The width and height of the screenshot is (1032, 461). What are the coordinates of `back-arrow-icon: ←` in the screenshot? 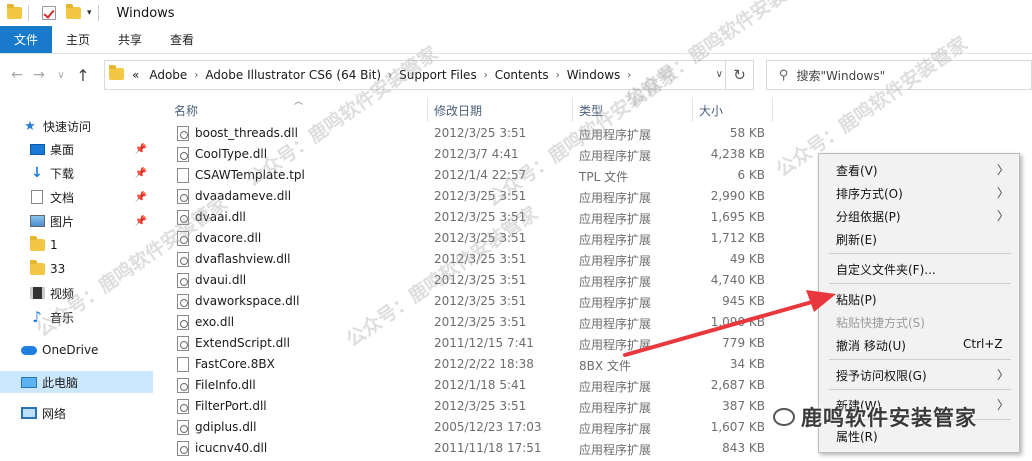 It's located at (17, 75).